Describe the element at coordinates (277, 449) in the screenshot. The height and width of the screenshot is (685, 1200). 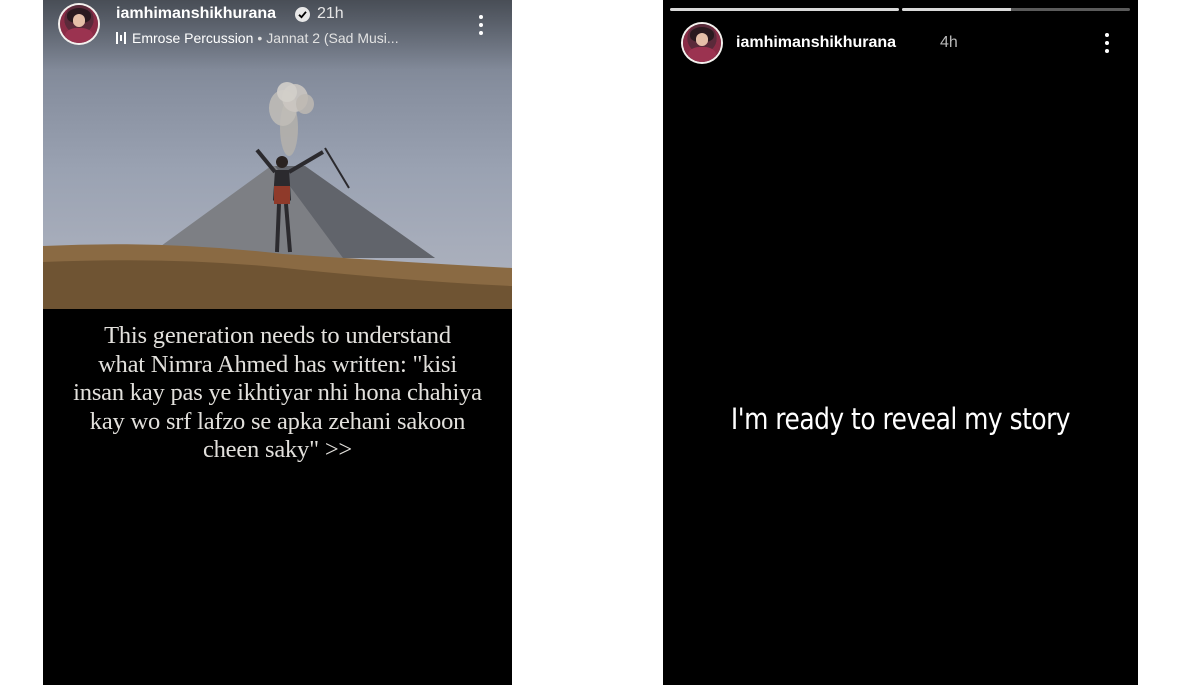
I see `caption-line: cheen saky" >>` at that location.